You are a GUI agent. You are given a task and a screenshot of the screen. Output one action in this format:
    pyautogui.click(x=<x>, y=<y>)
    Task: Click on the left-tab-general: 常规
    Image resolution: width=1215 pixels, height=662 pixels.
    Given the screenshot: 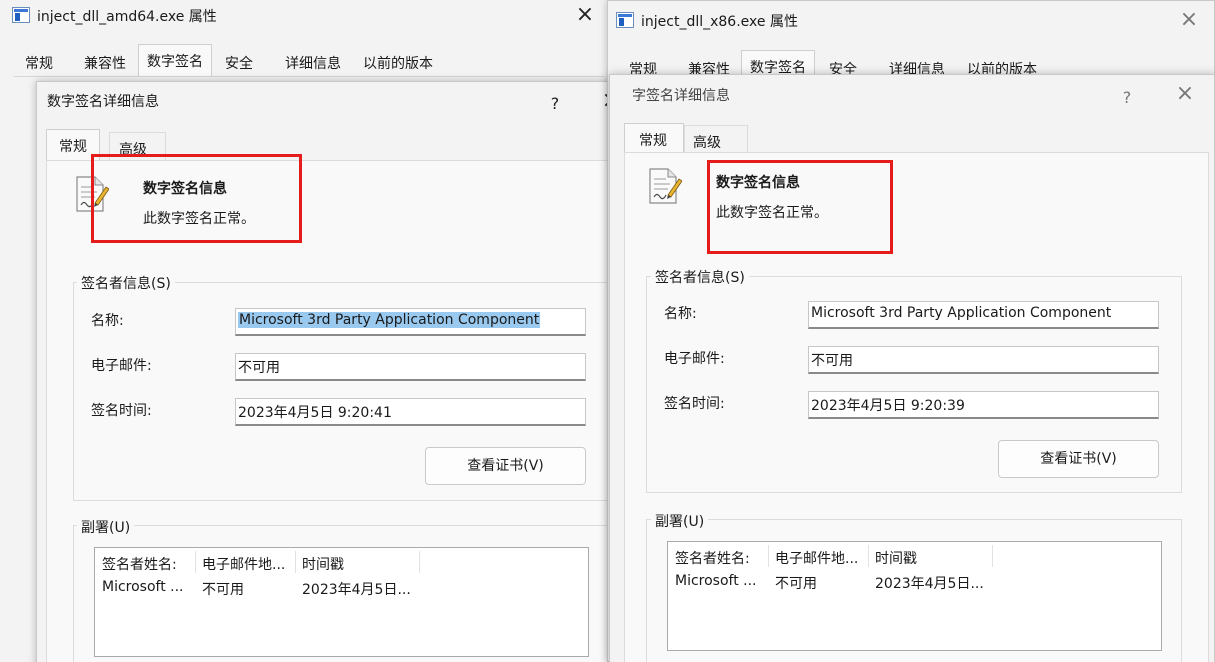 What is the action you would take?
    pyautogui.click(x=39, y=62)
    